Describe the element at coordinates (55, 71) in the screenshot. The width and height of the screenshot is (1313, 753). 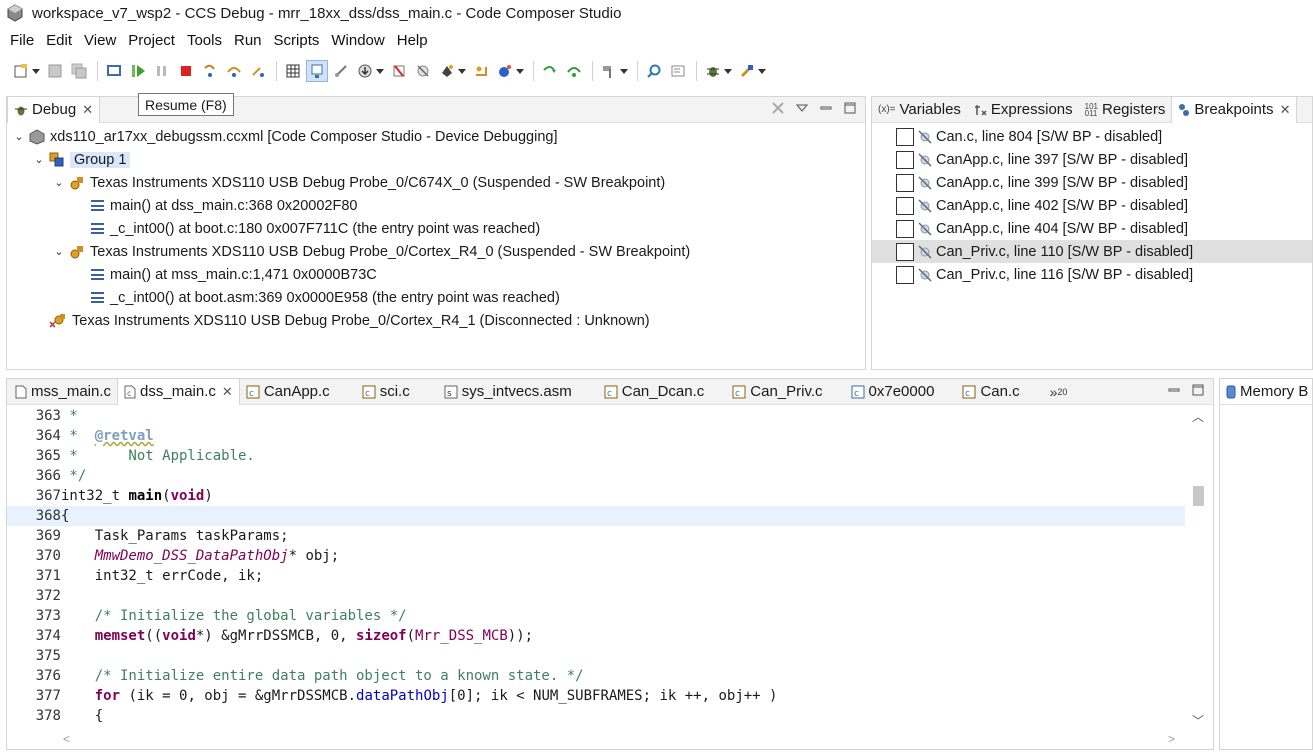
I see `save-icon` at that location.